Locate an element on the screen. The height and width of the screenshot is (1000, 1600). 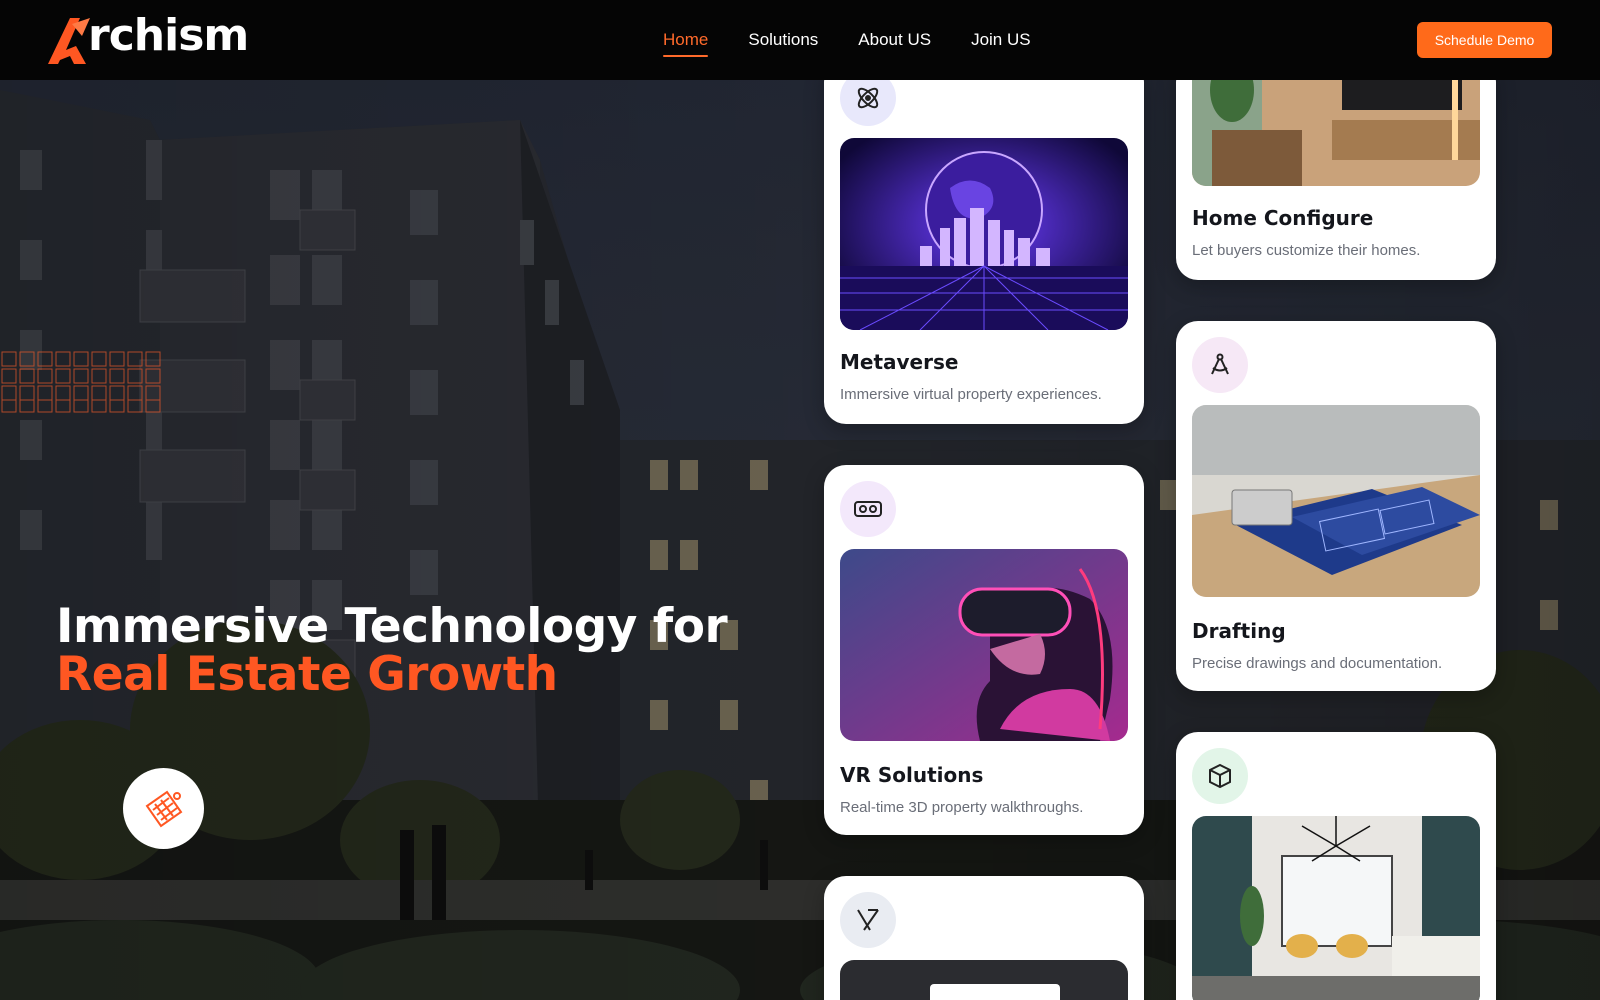
atom-icon is located at coordinates (868, 98).